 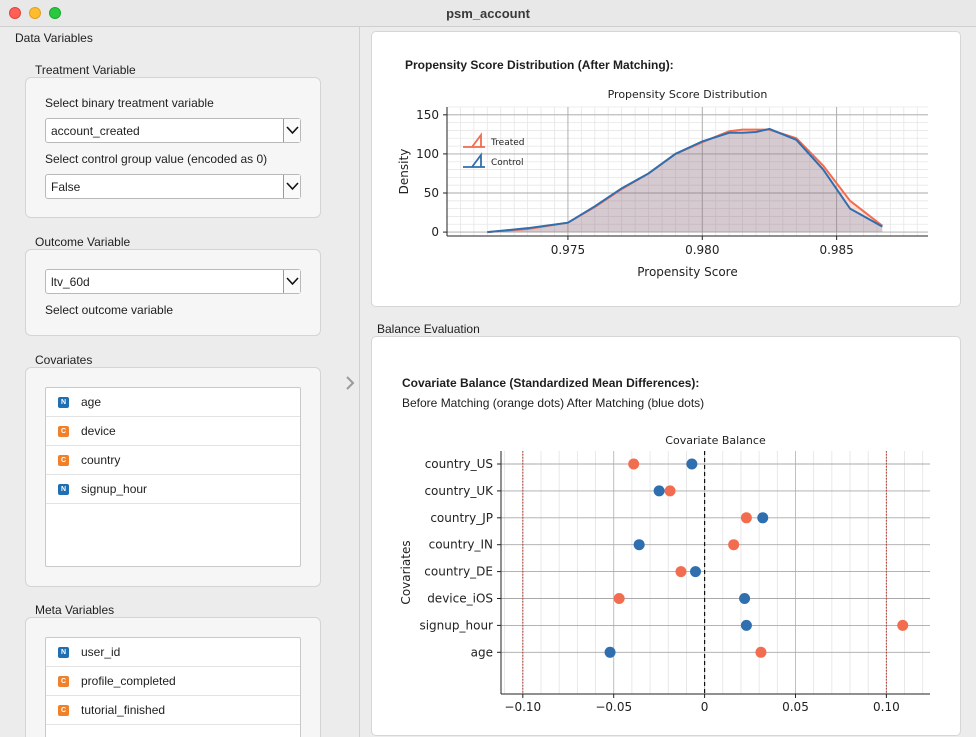 I want to click on list-item: C profile_completed, so click(x=173, y=681).